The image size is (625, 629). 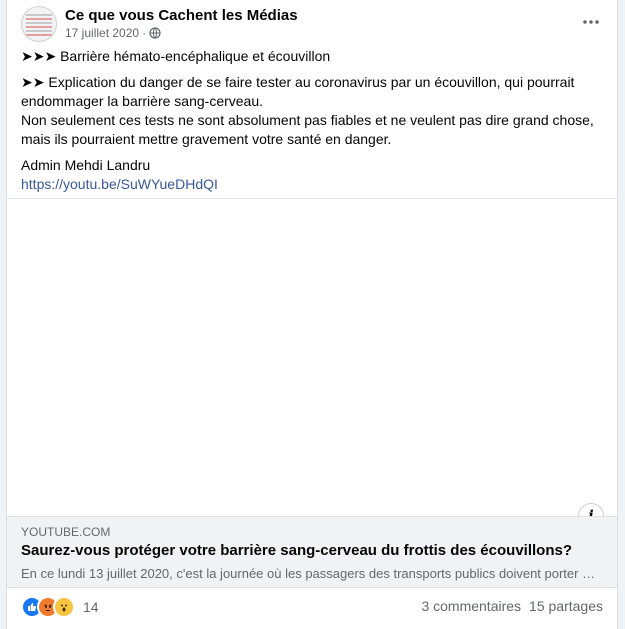 What do you see at coordinates (591, 22) in the screenshot?
I see `more-icon` at bounding box center [591, 22].